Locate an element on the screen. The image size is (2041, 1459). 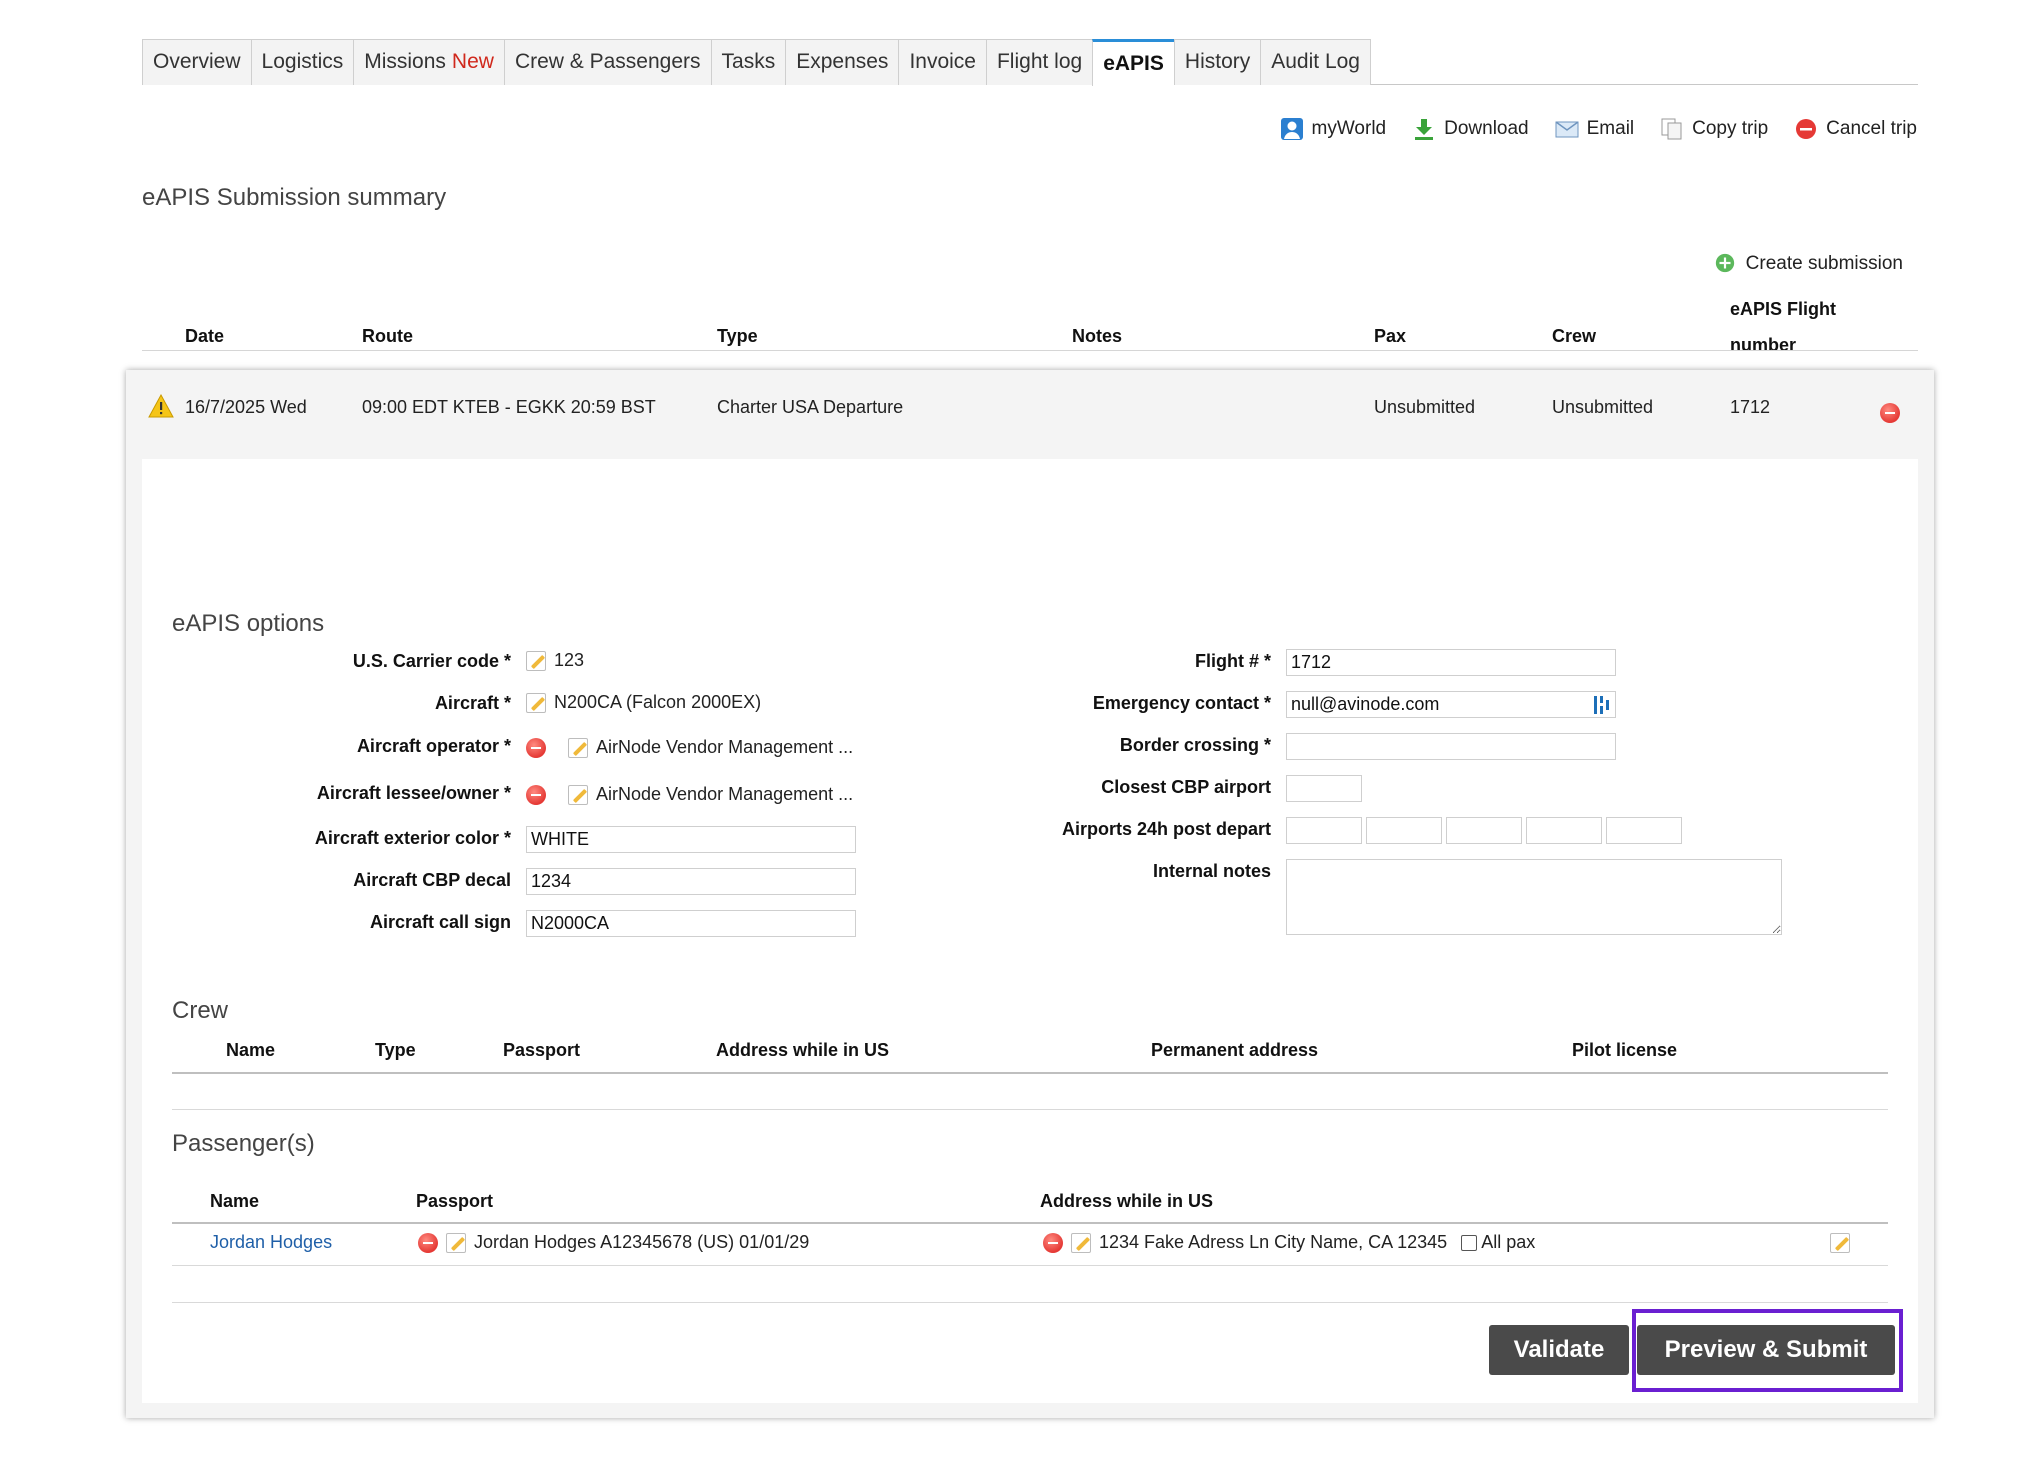
flight-number-input is located at coordinates (1451, 662).